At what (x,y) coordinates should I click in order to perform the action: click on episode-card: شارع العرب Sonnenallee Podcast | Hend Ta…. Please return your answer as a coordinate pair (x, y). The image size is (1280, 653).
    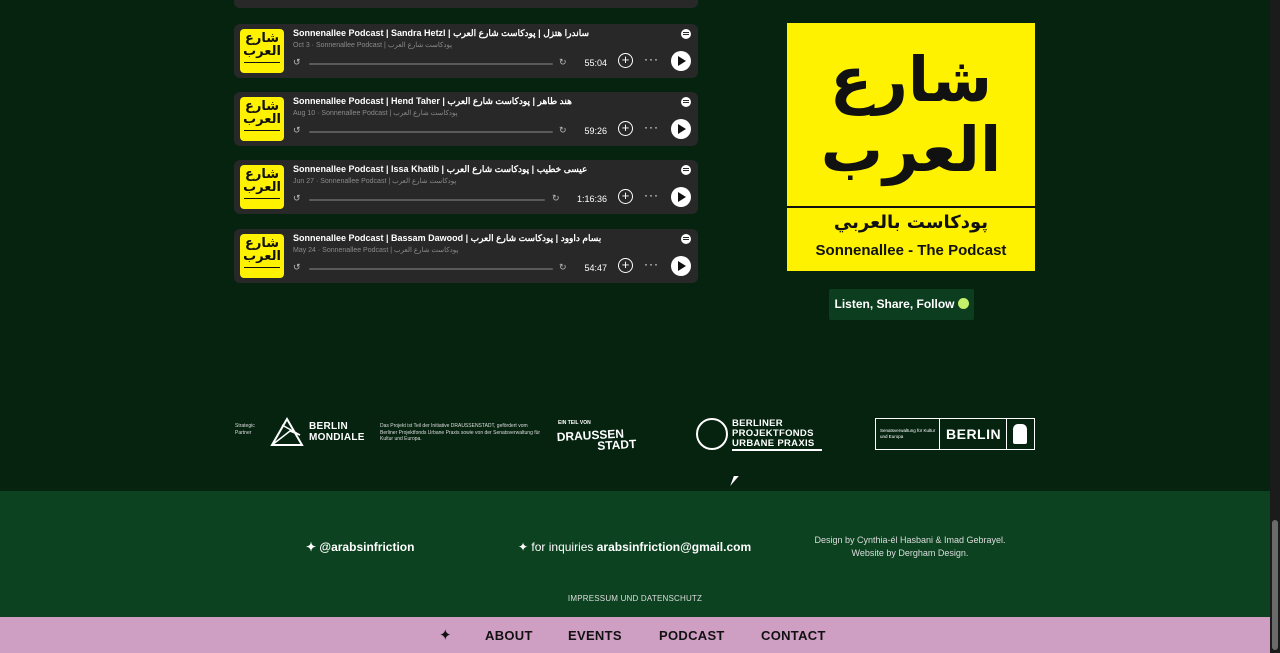
    Looking at the image, I should click on (466, 119).